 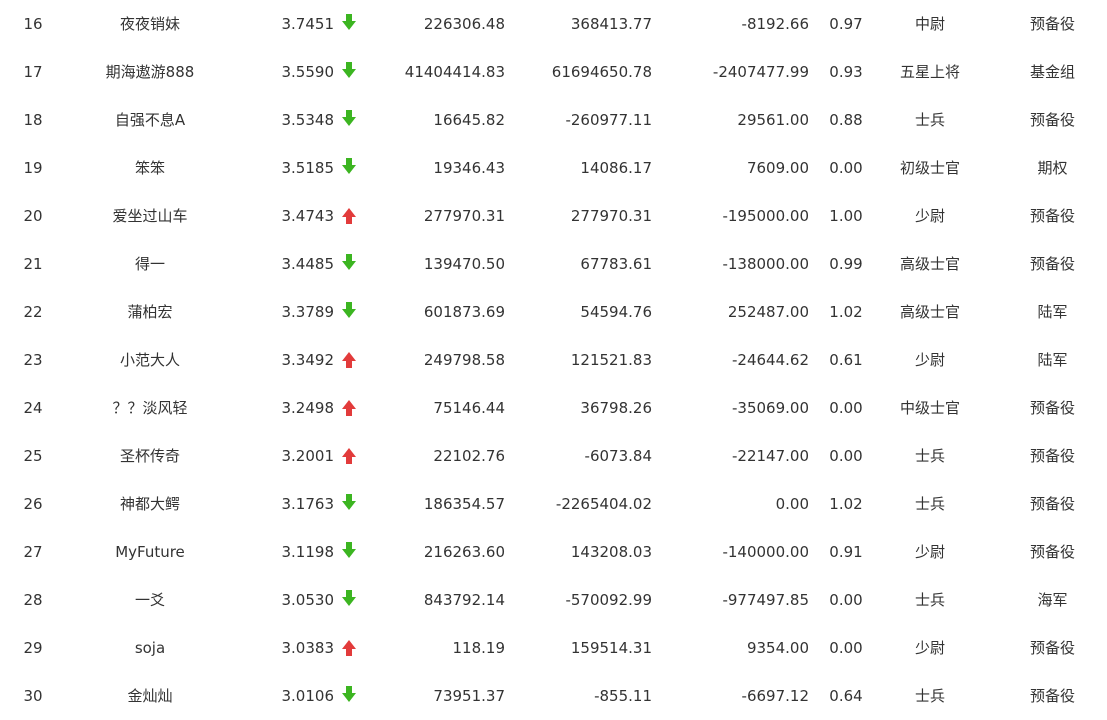 I want to click on trader-name-cell: 神都大鳄, so click(x=150, y=504).